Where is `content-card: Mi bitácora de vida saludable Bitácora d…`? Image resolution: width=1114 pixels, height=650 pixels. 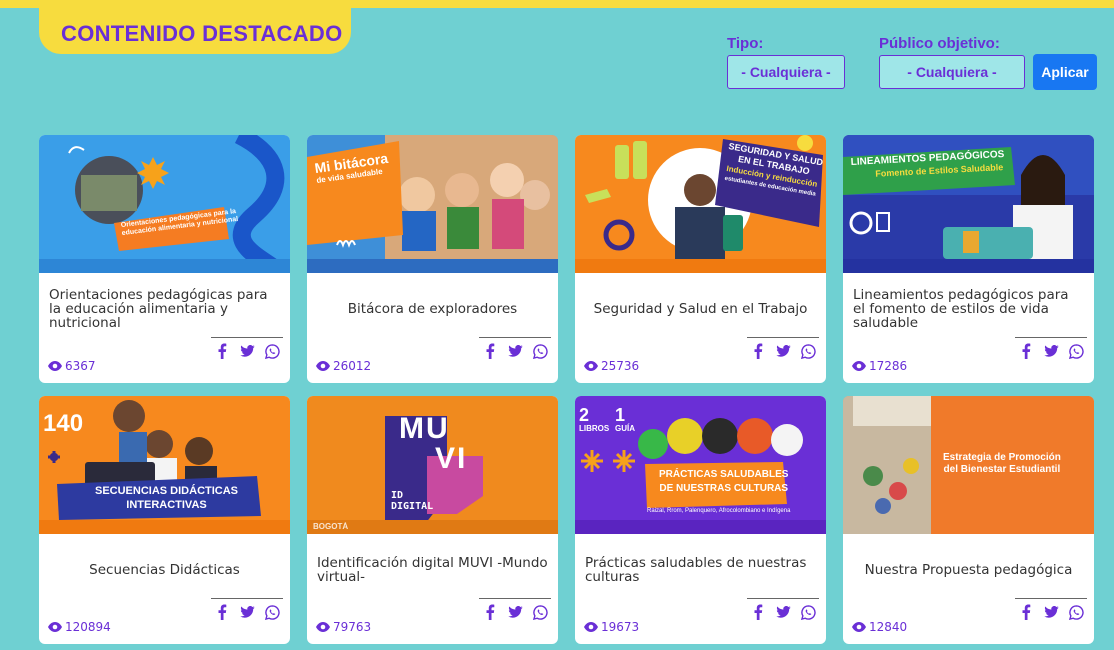 content-card: Mi bitácora de vida saludable Bitácora d… is located at coordinates (432, 259).